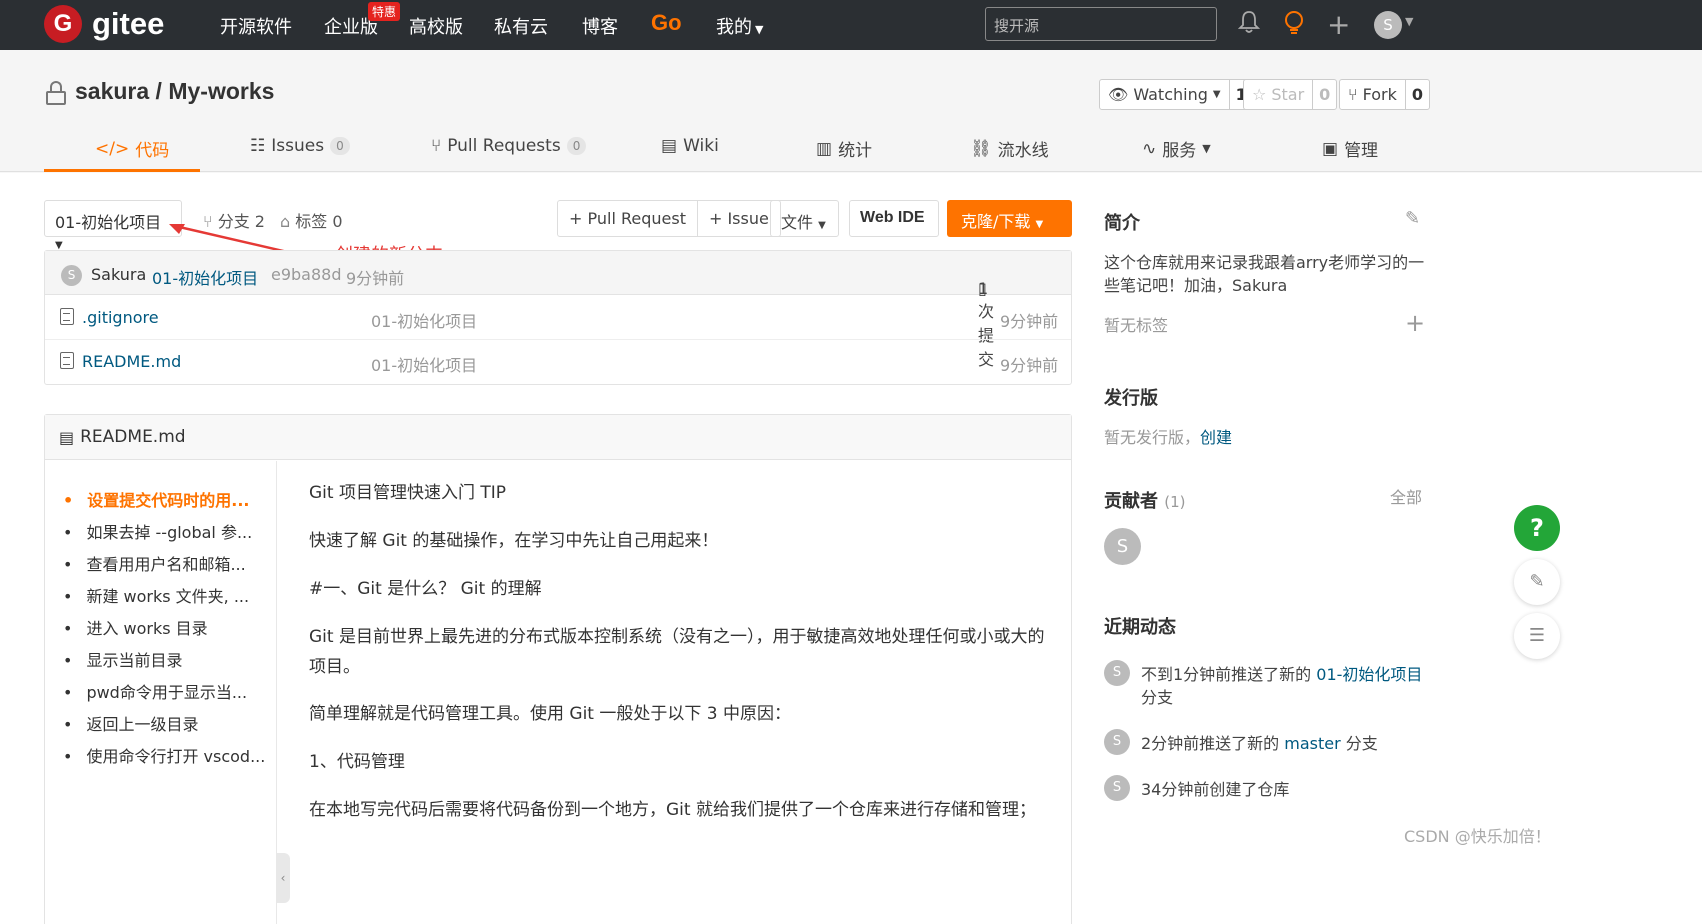 This screenshot has width=1702, height=924. I want to click on tab-pull-requests: ⑂ Pull Requests 0, so click(509, 146).